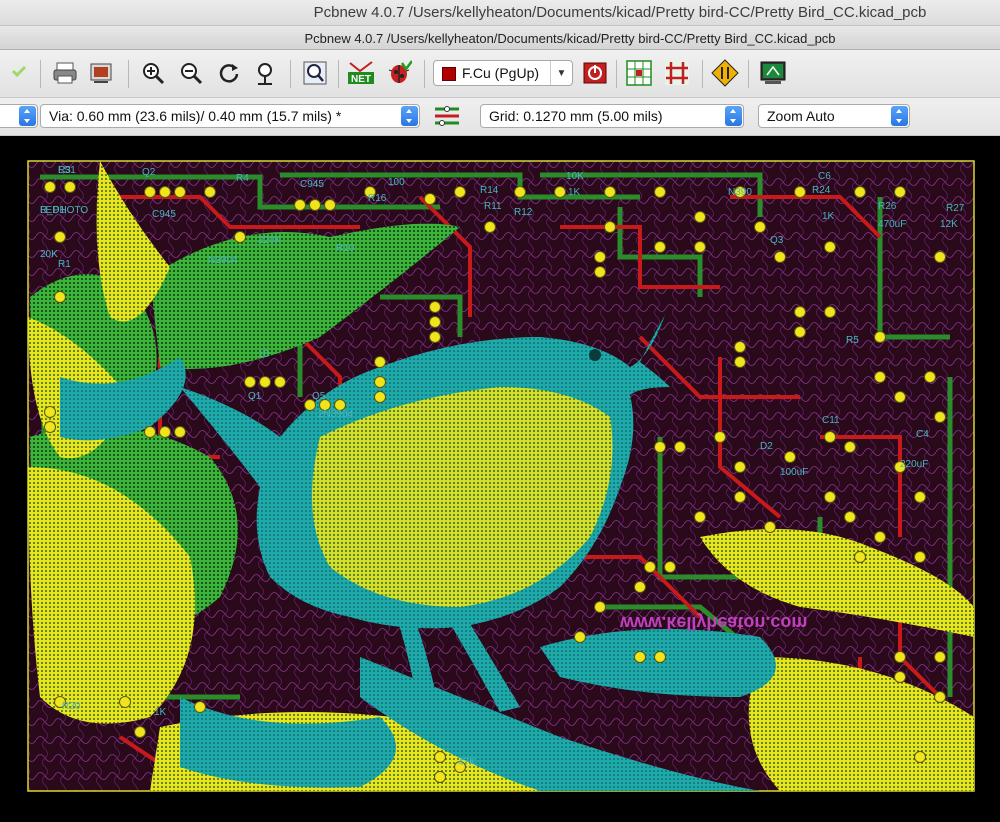 Image resolution: width=1000 pixels, height=822 pixels. I want to click on component-designator: 100uF, so click(794, 472).